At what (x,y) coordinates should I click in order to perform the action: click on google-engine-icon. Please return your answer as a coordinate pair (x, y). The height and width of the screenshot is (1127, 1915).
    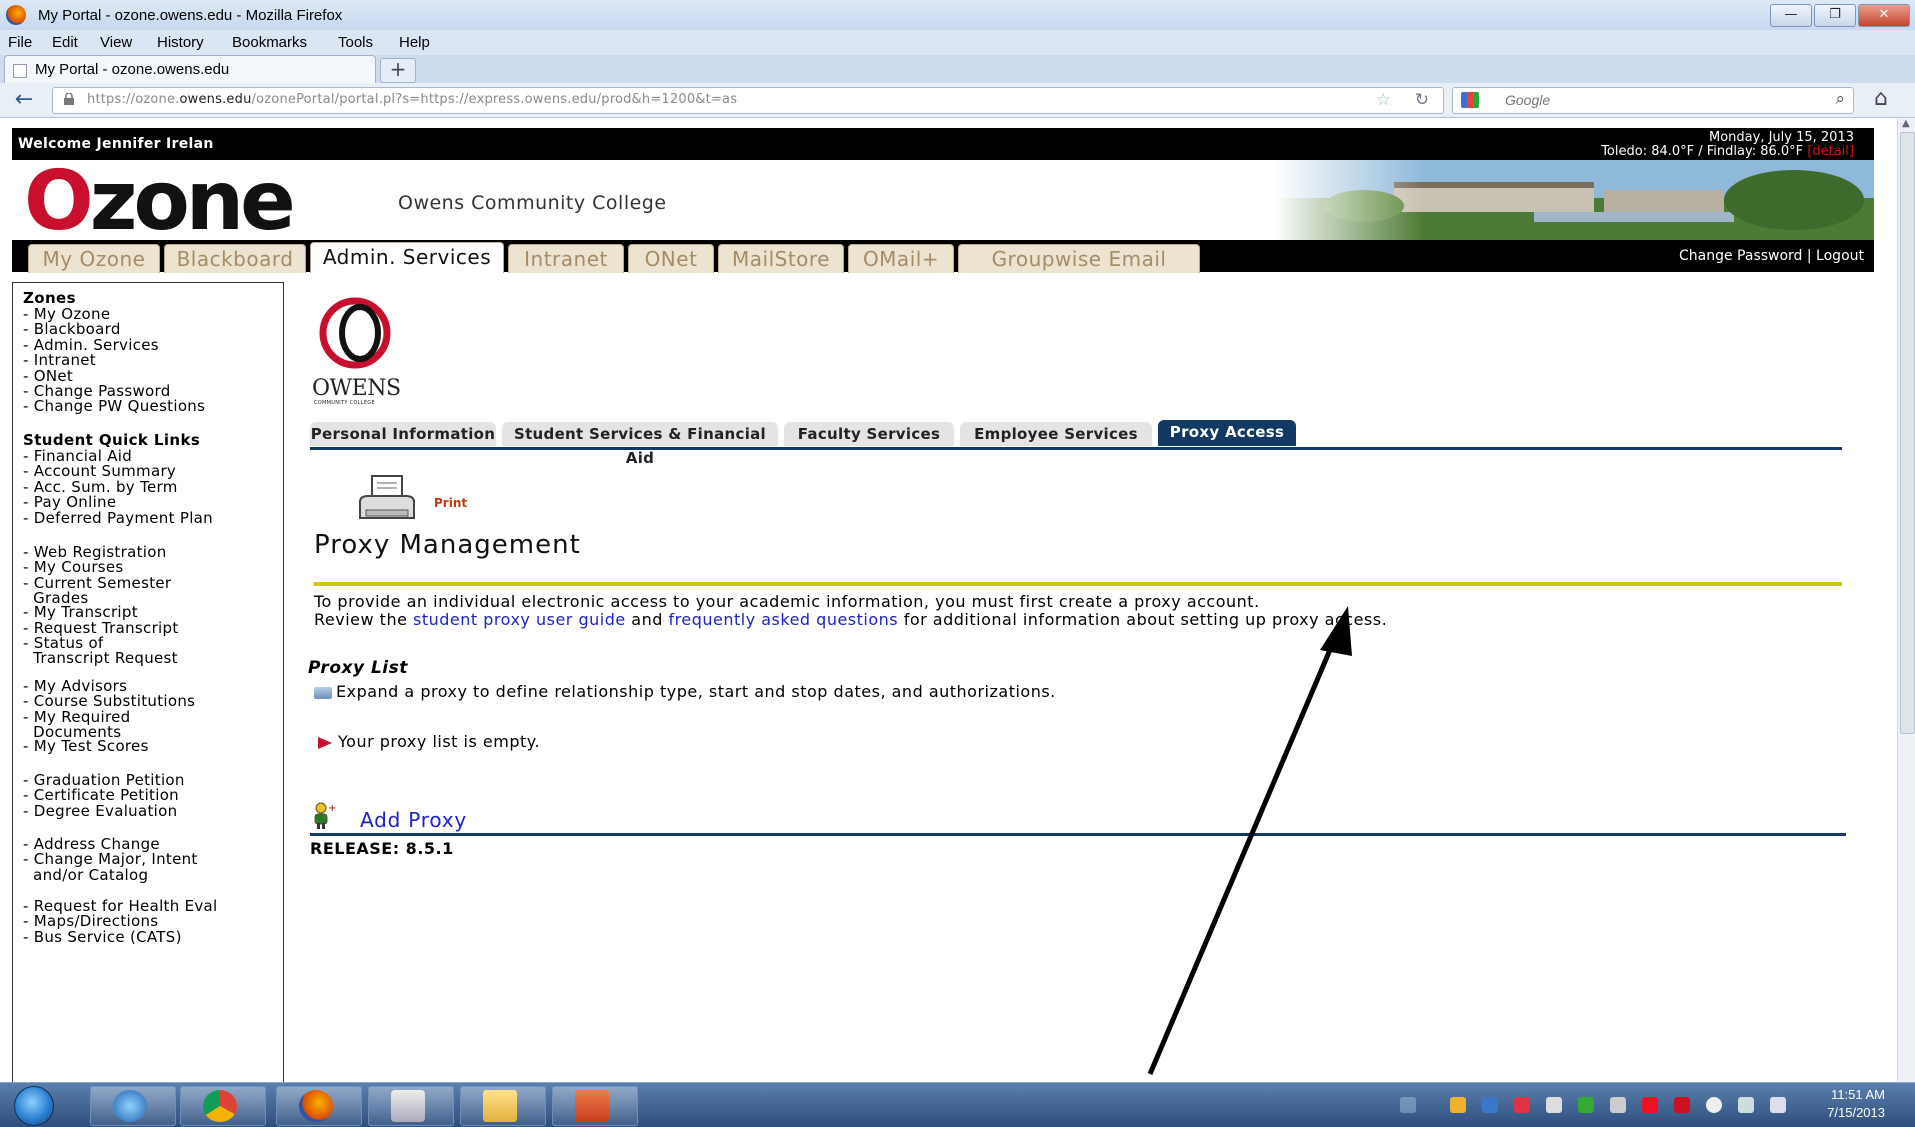
    Looking at the image, I should click on (1470, 100).